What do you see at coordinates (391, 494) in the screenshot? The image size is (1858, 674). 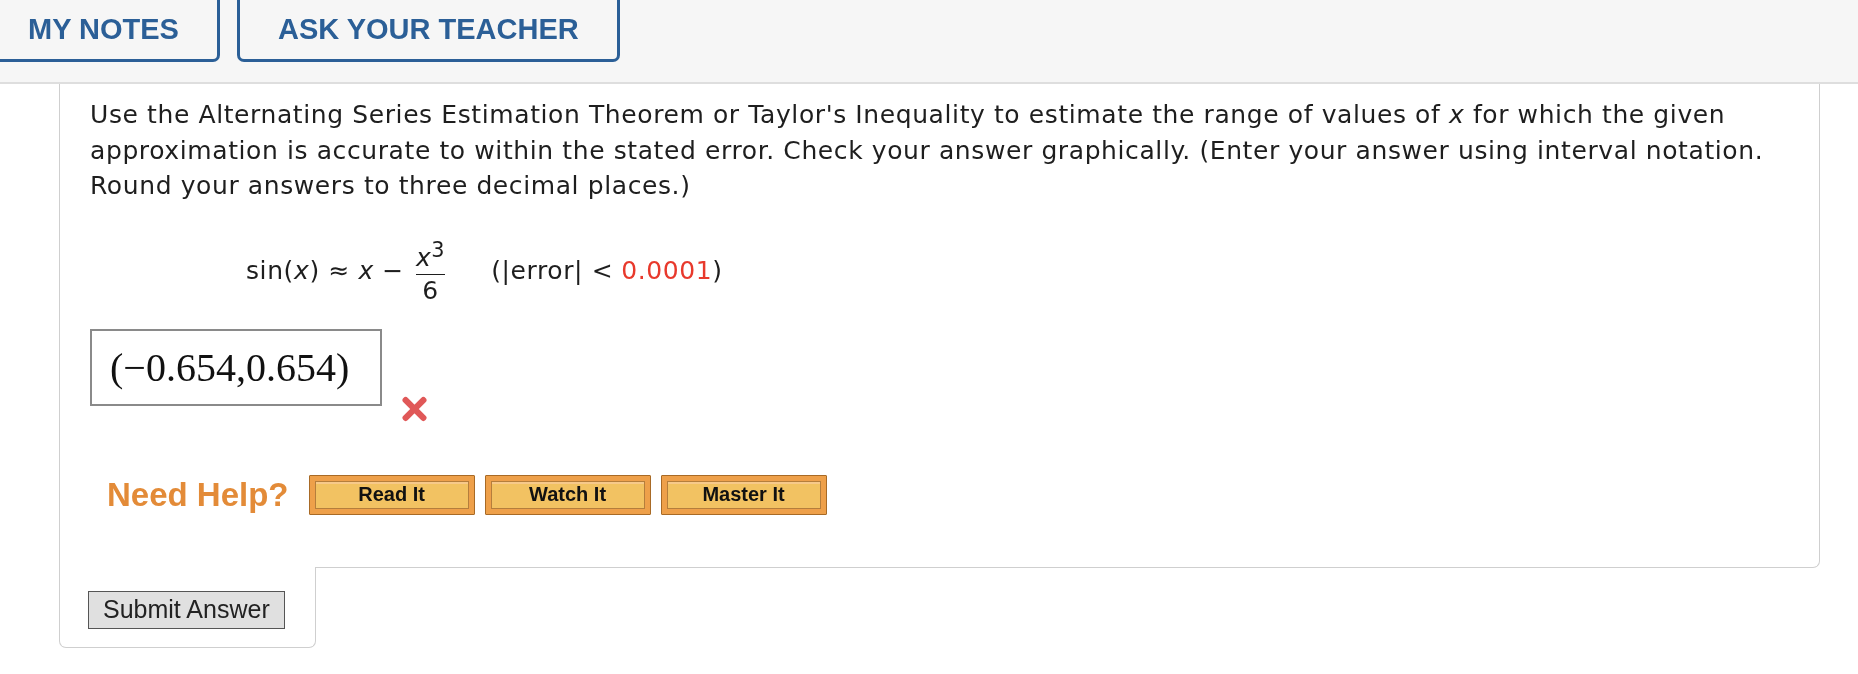 I see `help-button: Read It` at bounding box center [391, 494].